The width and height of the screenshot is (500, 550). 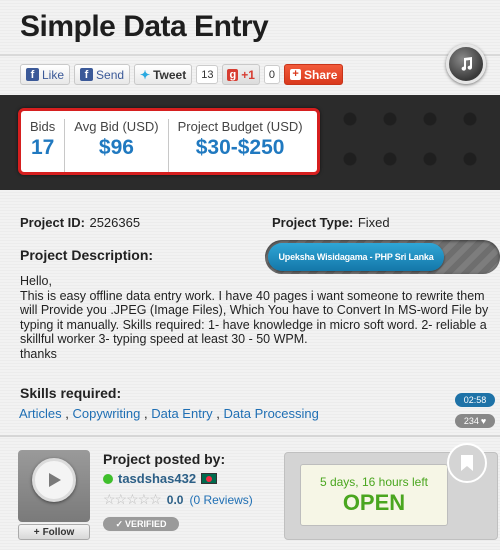 I want to click on reviews-link: (0 Reviews), so click(x=220, y=500).